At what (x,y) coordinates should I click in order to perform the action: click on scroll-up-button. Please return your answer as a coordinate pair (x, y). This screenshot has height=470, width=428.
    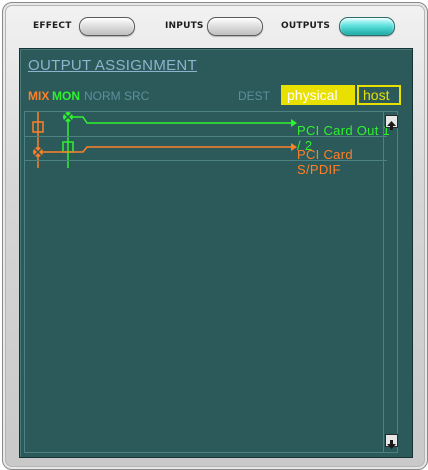
    Looking at the image, I should click on (391, 122).